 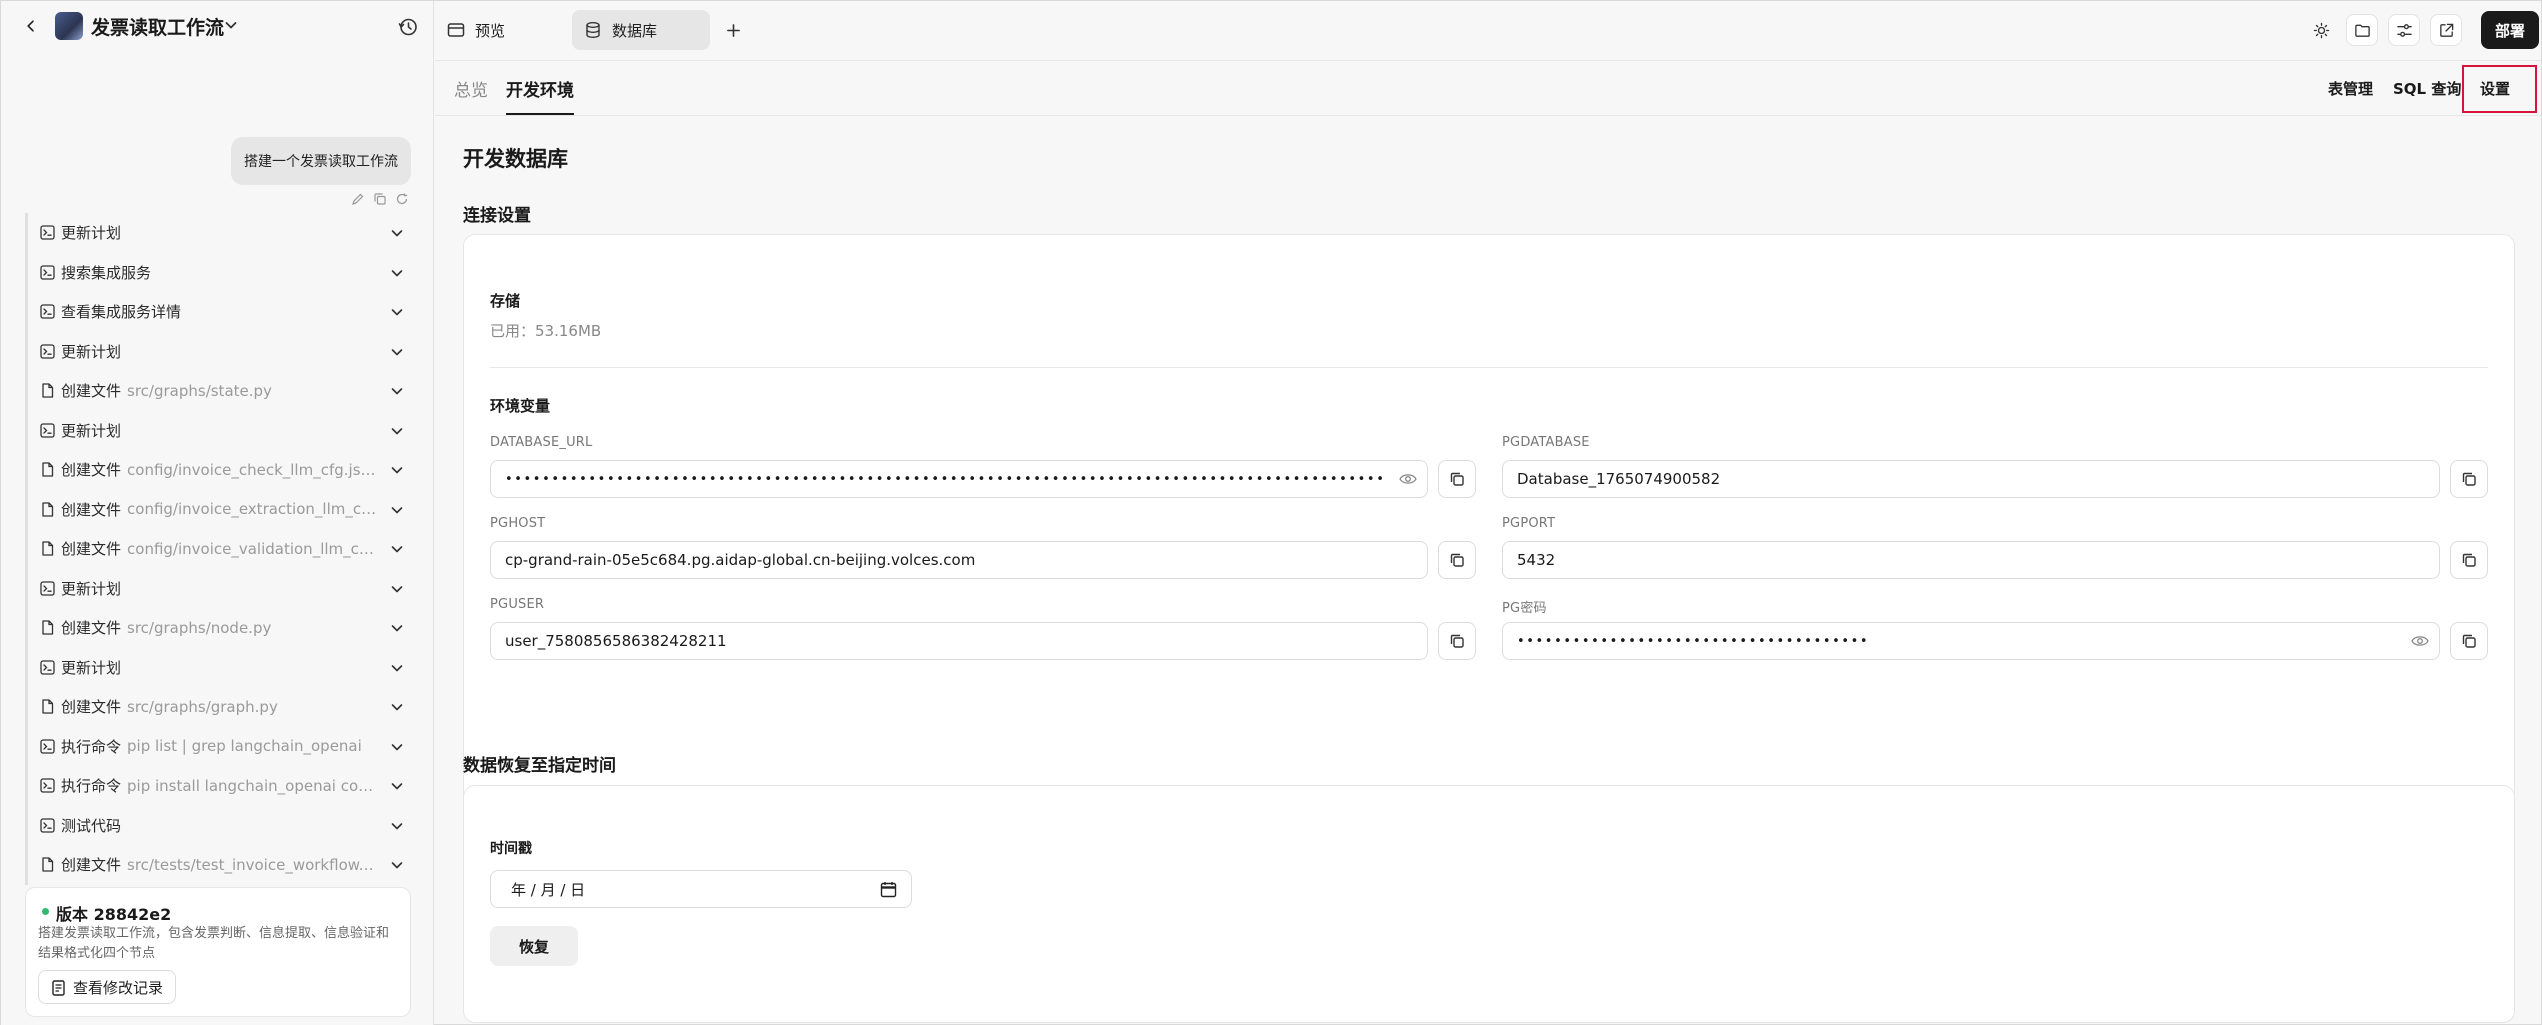 What do you see at coordinates (358, 199) in the screenshot?
I see `edit-icon` at bounding box center [358, 199].